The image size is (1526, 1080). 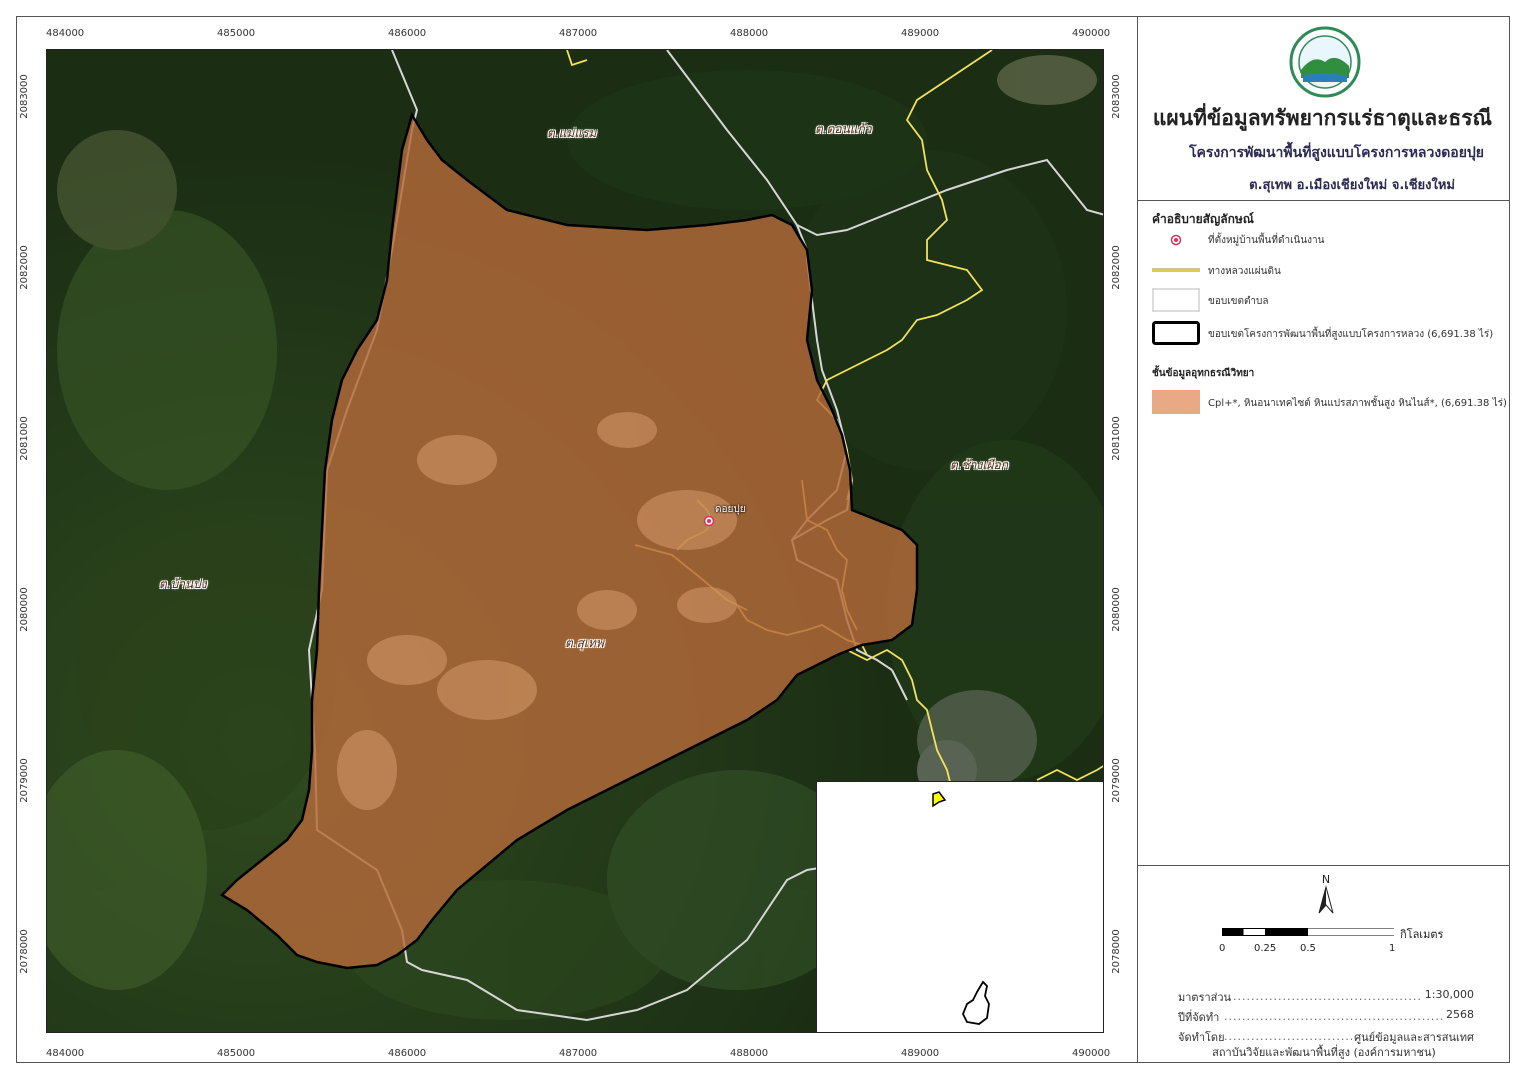 What do you see at coordinates (1326, 879) in the screenshot?
I see `north-label: N` at bounding box center [1326, 879].